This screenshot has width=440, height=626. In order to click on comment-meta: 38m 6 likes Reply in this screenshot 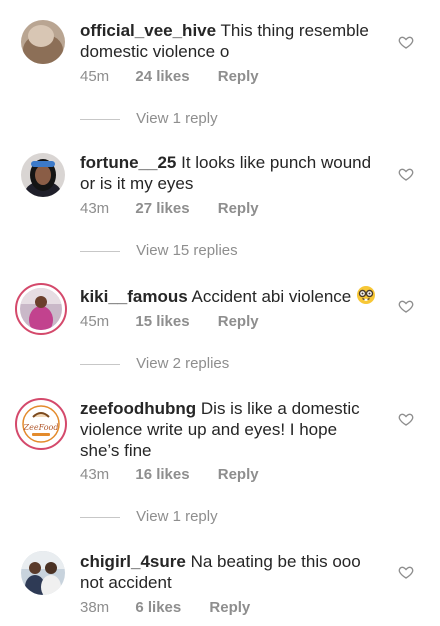, I will do `click(165, 607)`.